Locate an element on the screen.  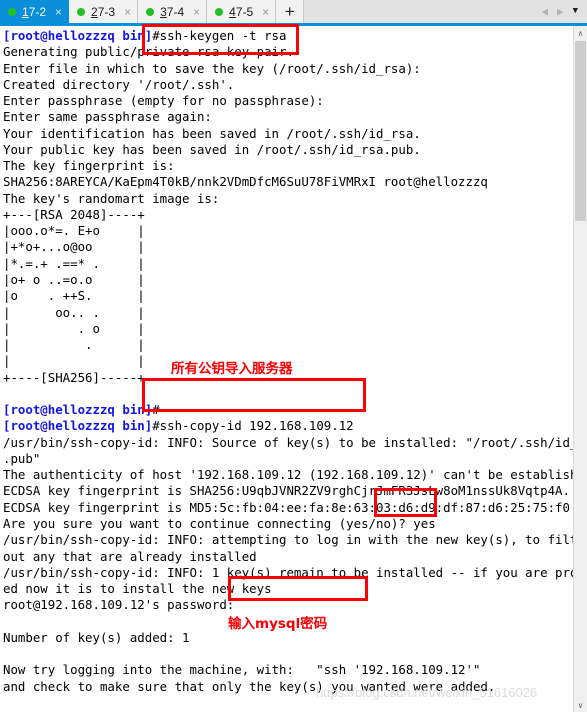
tab-3-label: 37-4 is located at coordinates (172, 12).